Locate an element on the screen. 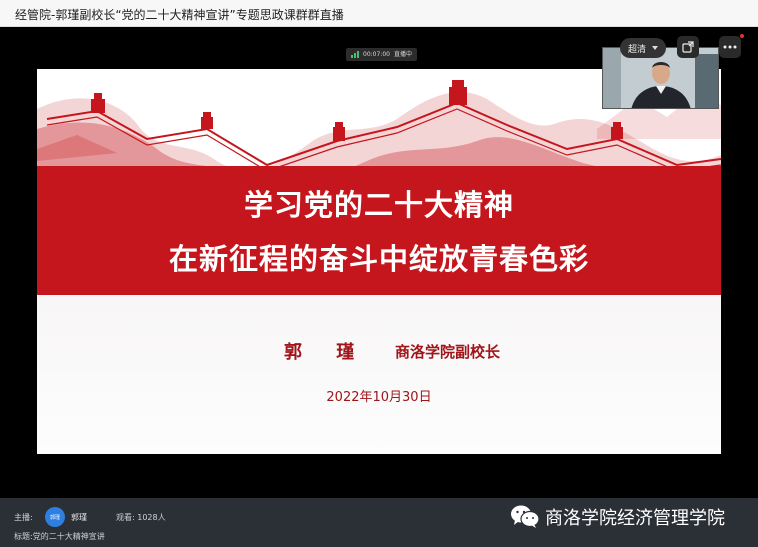 Image resolution: width=758 pixels, height=547 pixels. viewers-label: 观看: is located at coordinates (125, 517).